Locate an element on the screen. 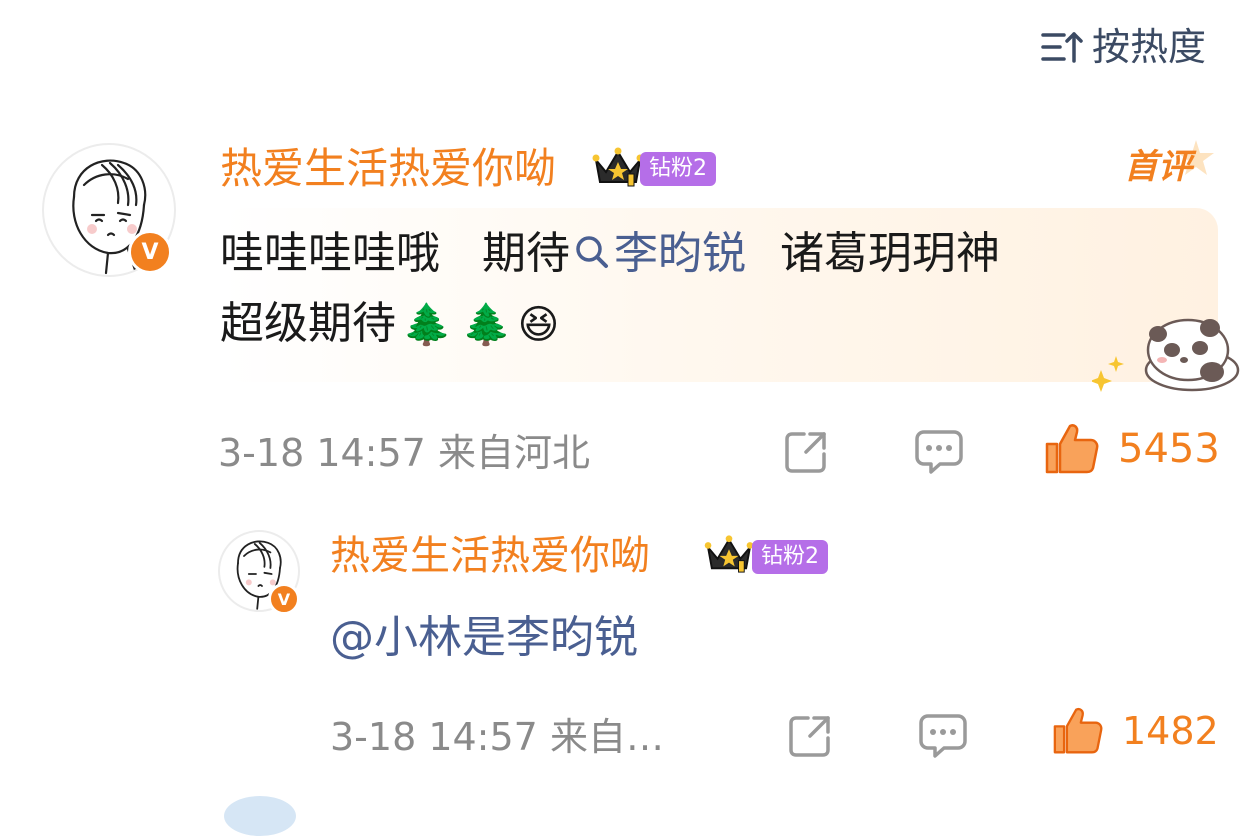 Image resolution: width=1260 pixels, height=836 pixels. timestamp: 3-18 14:57 is located at coordinates (322, 453).